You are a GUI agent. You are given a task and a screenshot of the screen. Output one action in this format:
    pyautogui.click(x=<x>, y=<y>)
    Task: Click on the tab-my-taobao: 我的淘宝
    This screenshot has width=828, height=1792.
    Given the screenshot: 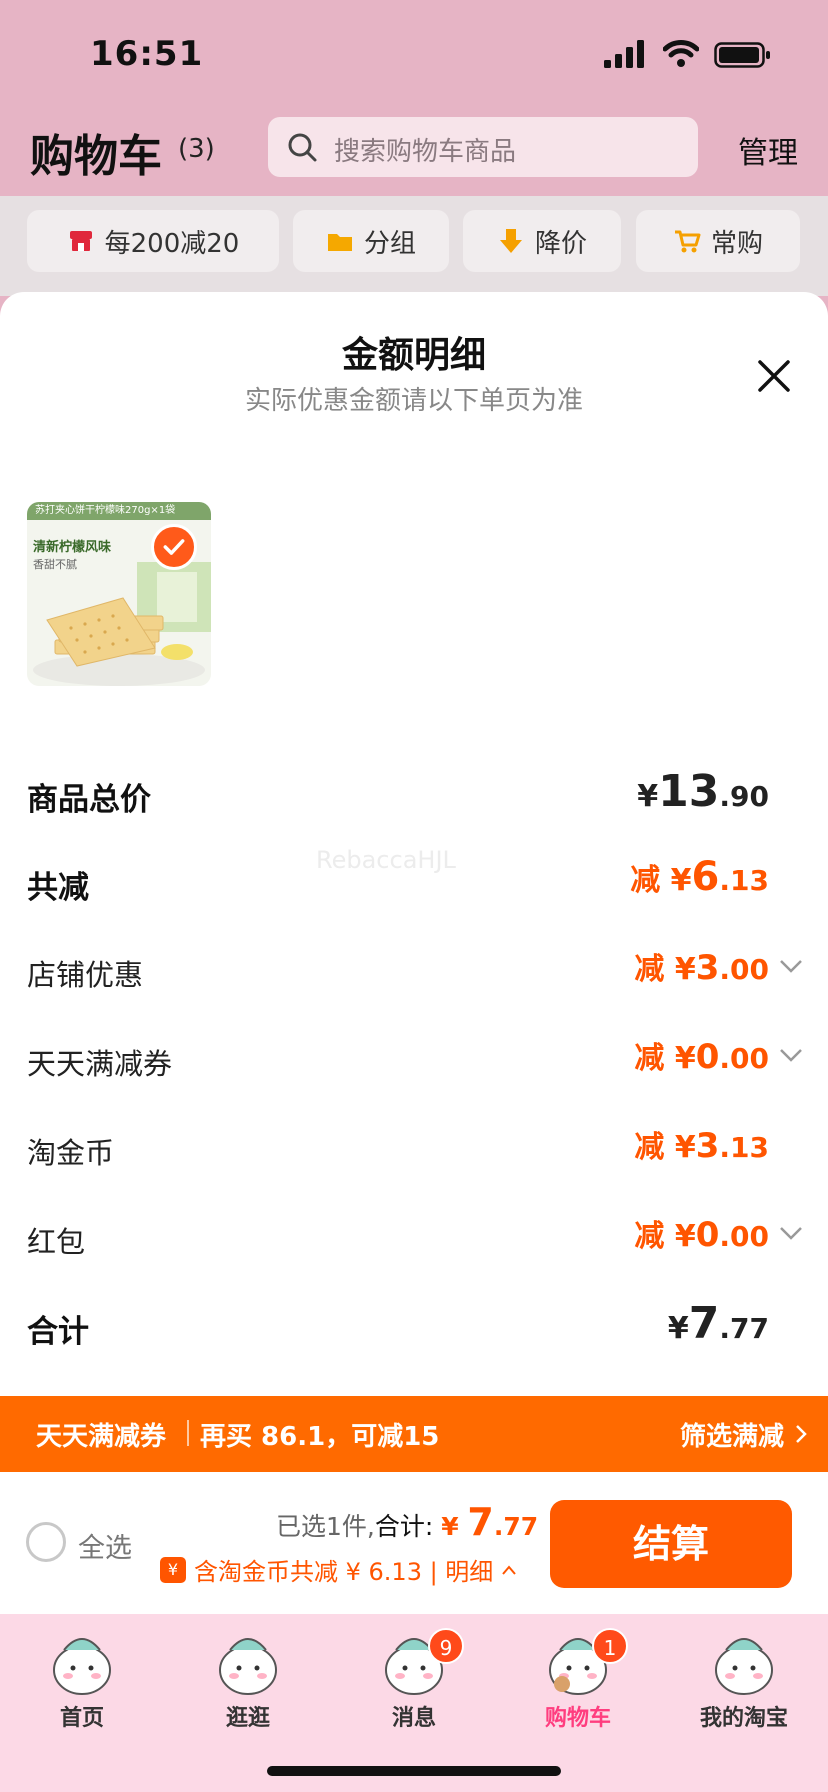 What is the action you would take?
    pyautogui.click(x=744, y=1679)
    